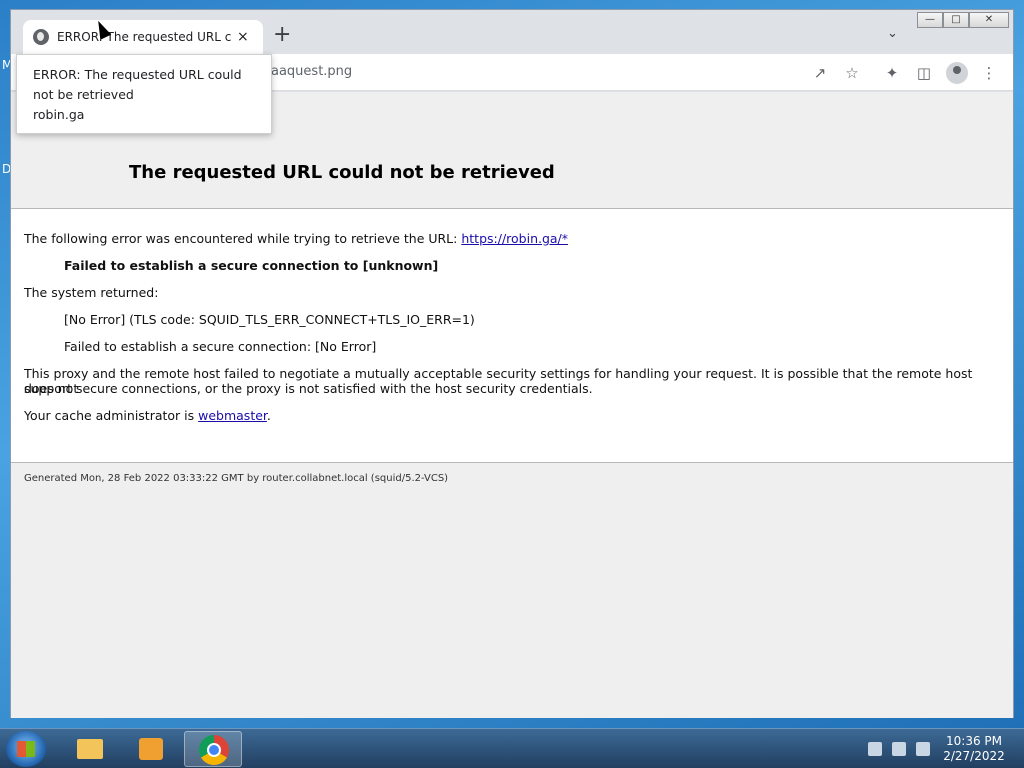 The image size is (1024, 768). Describe the element at coordinates (892, 33) in the screenshot. I see `tab-search-chevron-icon: ⌄` at that location.